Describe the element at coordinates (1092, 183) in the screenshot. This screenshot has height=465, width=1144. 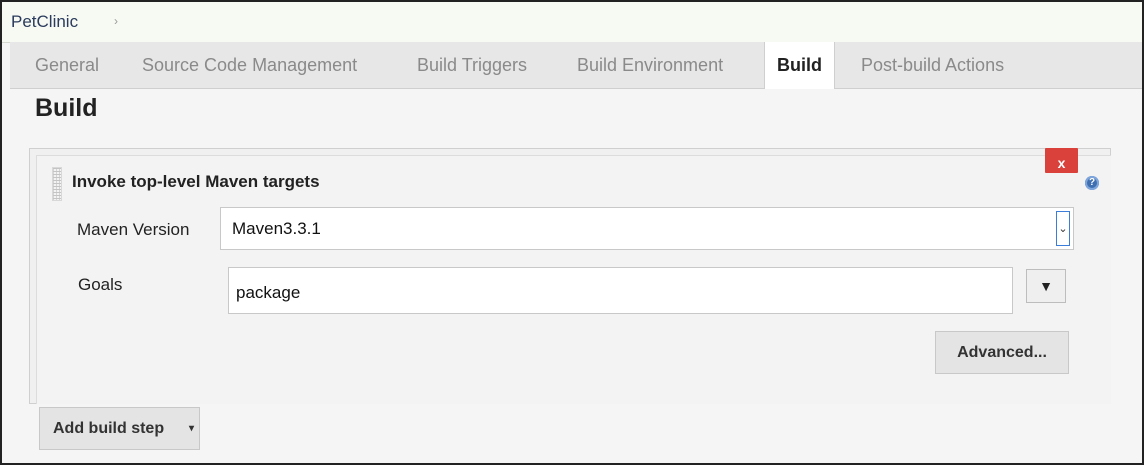
I see `help-icon: ?` at that location.